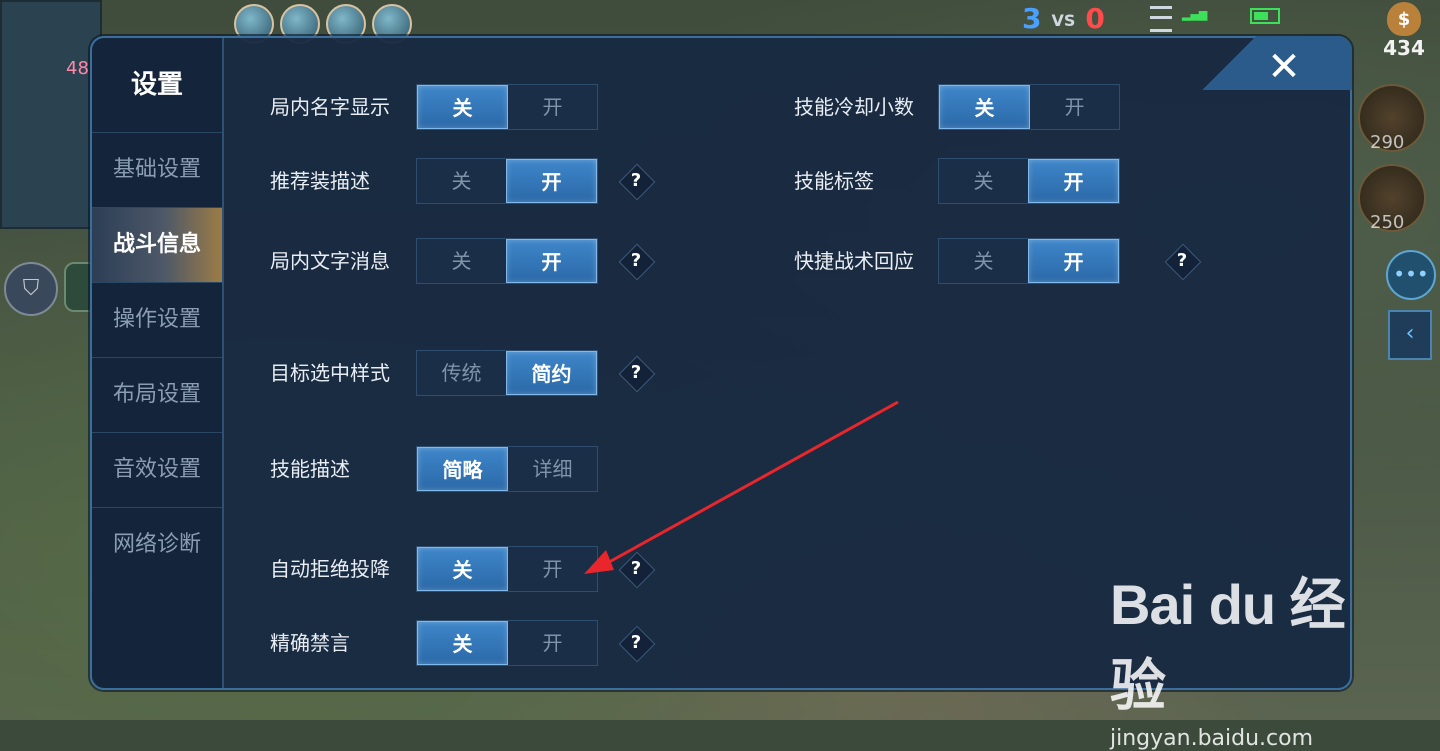 This screenshot has height=751, width=1440. Describe the element at coordinates (77, 68) in the screenshot. I see `minimap-counter: 48` at that location.